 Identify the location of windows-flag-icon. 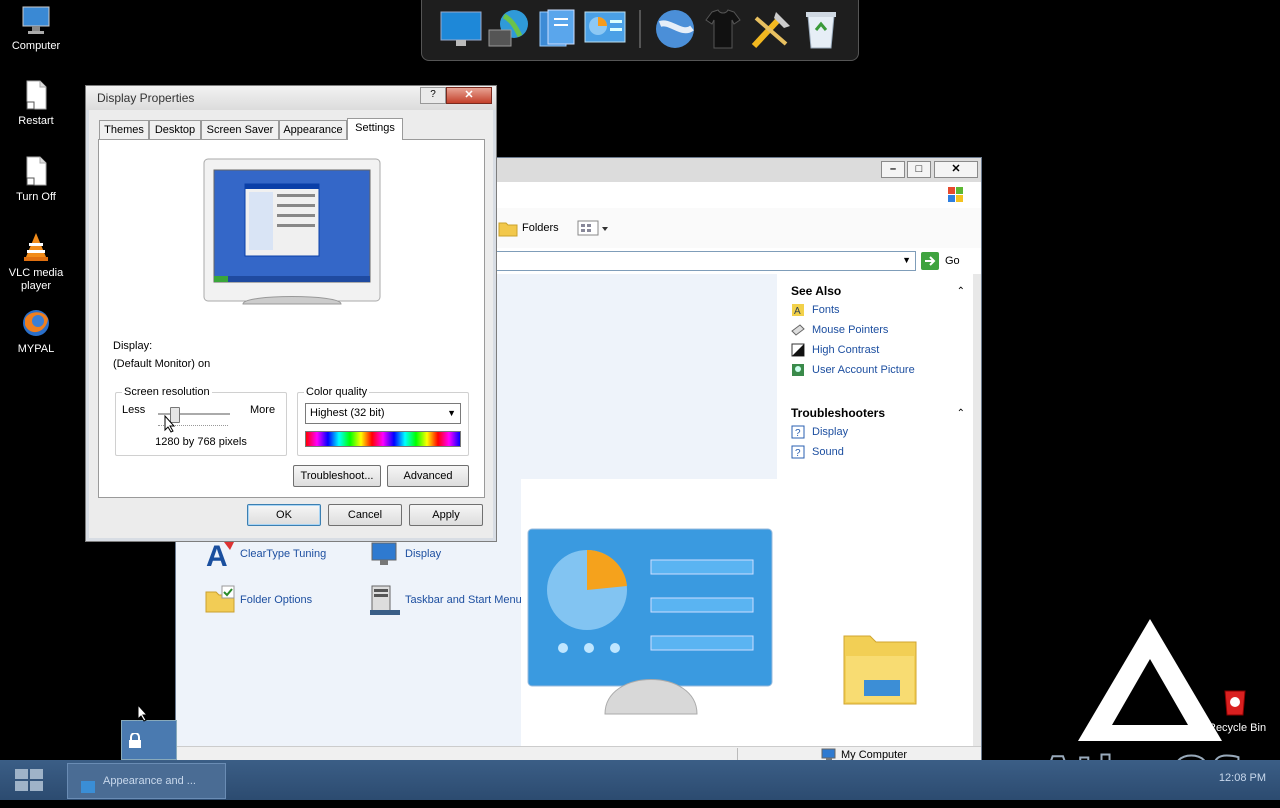
(956, 195).